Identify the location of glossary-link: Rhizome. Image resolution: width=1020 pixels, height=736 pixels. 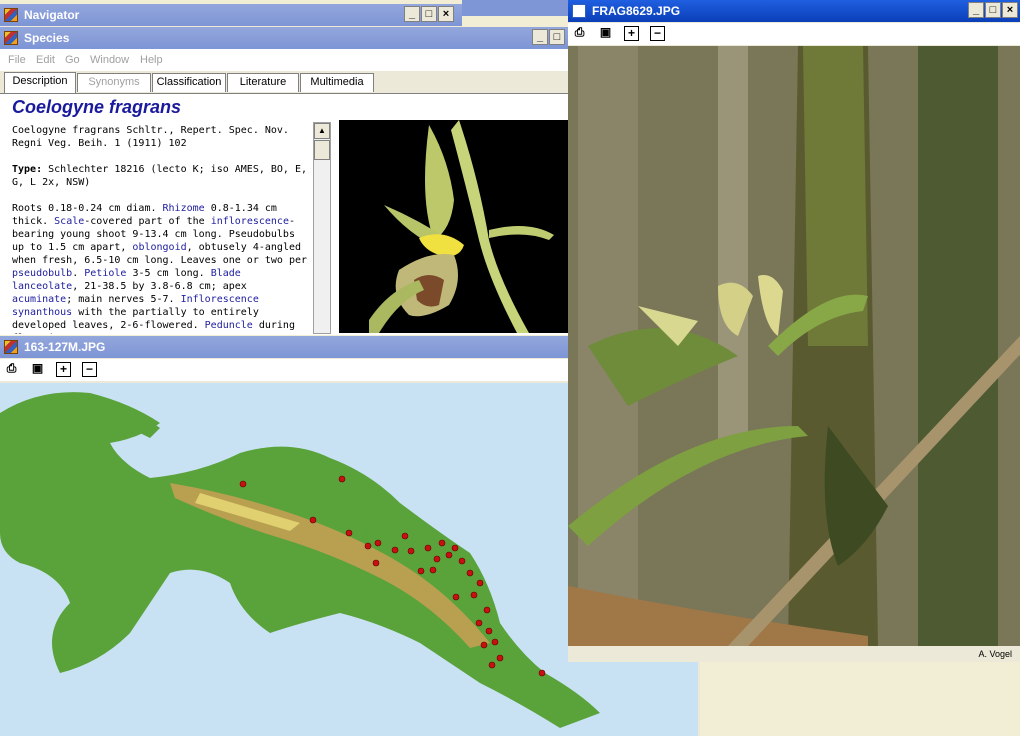
(184, 208).